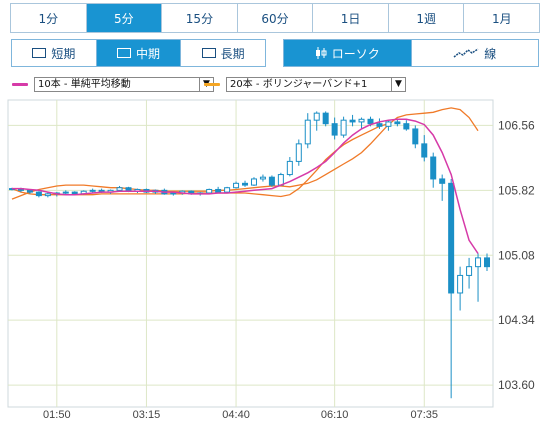 The image size is (545, 421). Describe the element at coordinates (236, 415) in the screenshot. I see `x-tick-label: 04:40` at that location.